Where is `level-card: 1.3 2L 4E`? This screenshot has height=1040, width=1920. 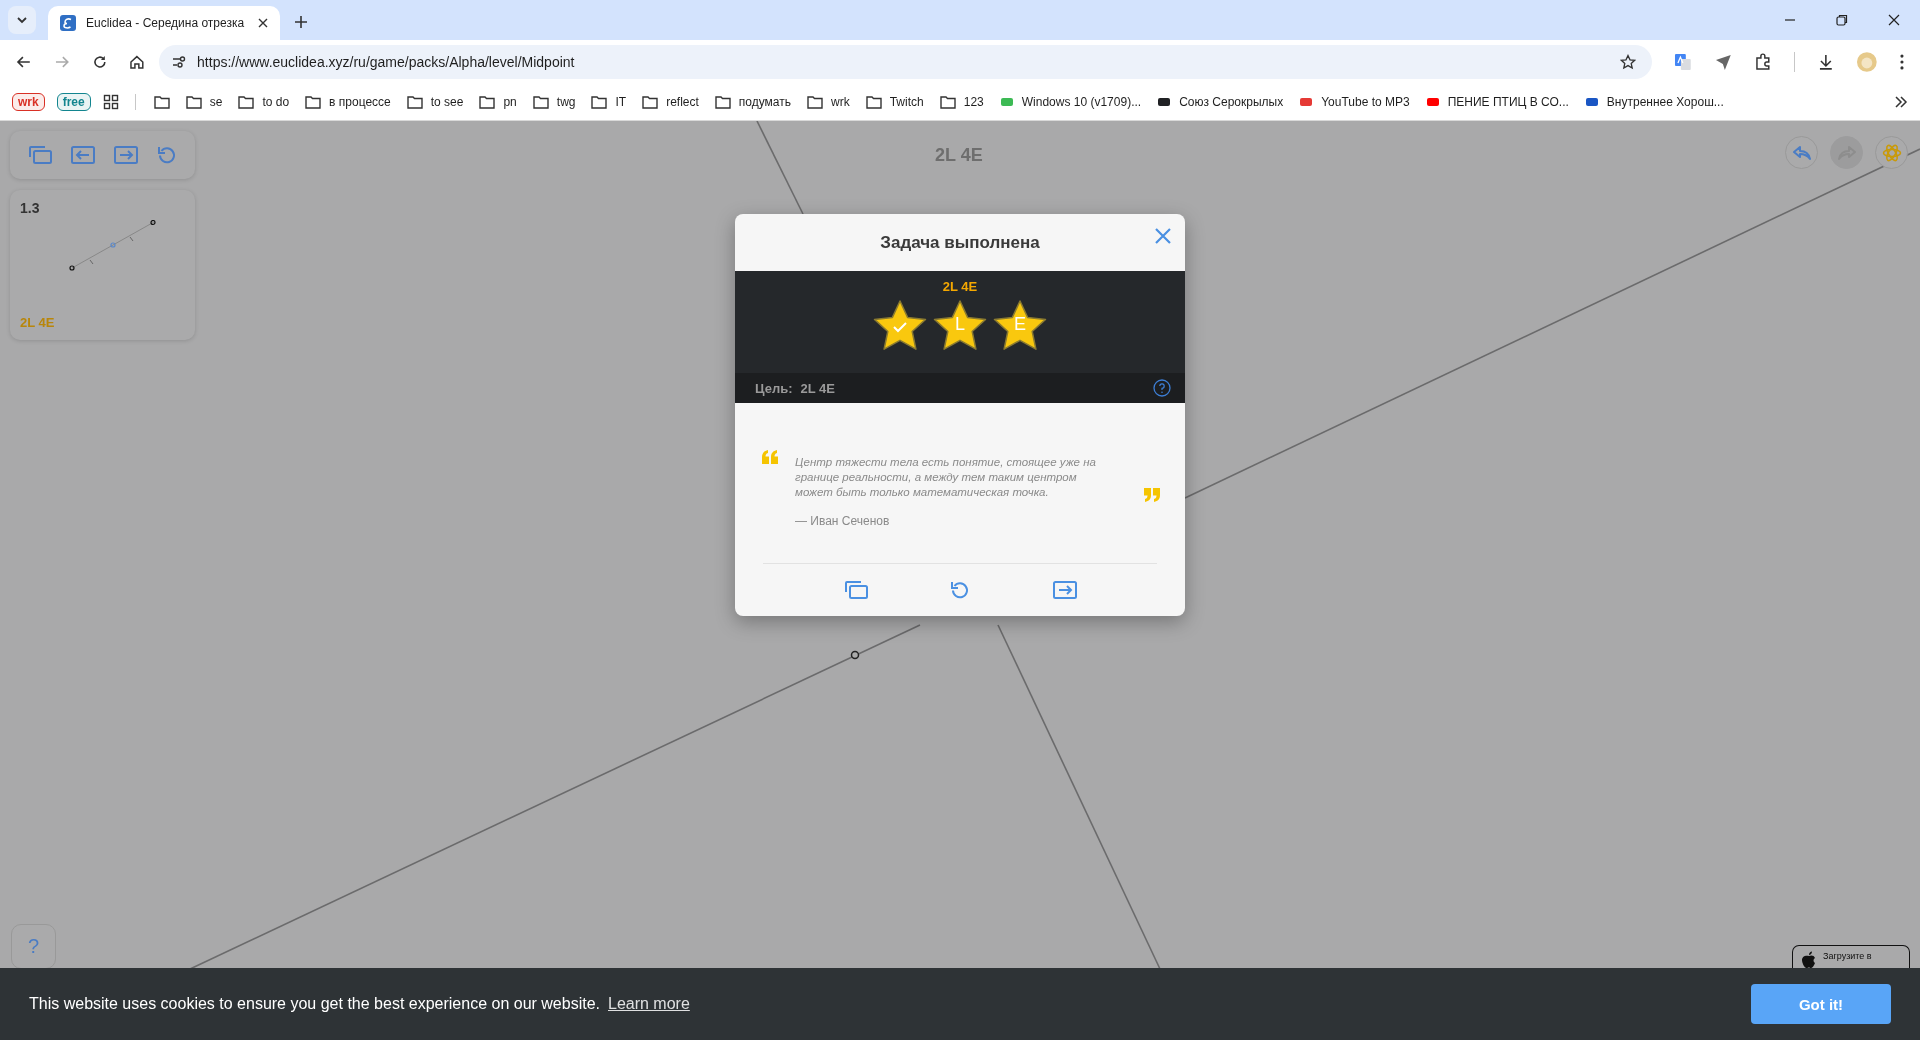
level-card: 1.3 2L 4E is located at coordinates (102, 265).